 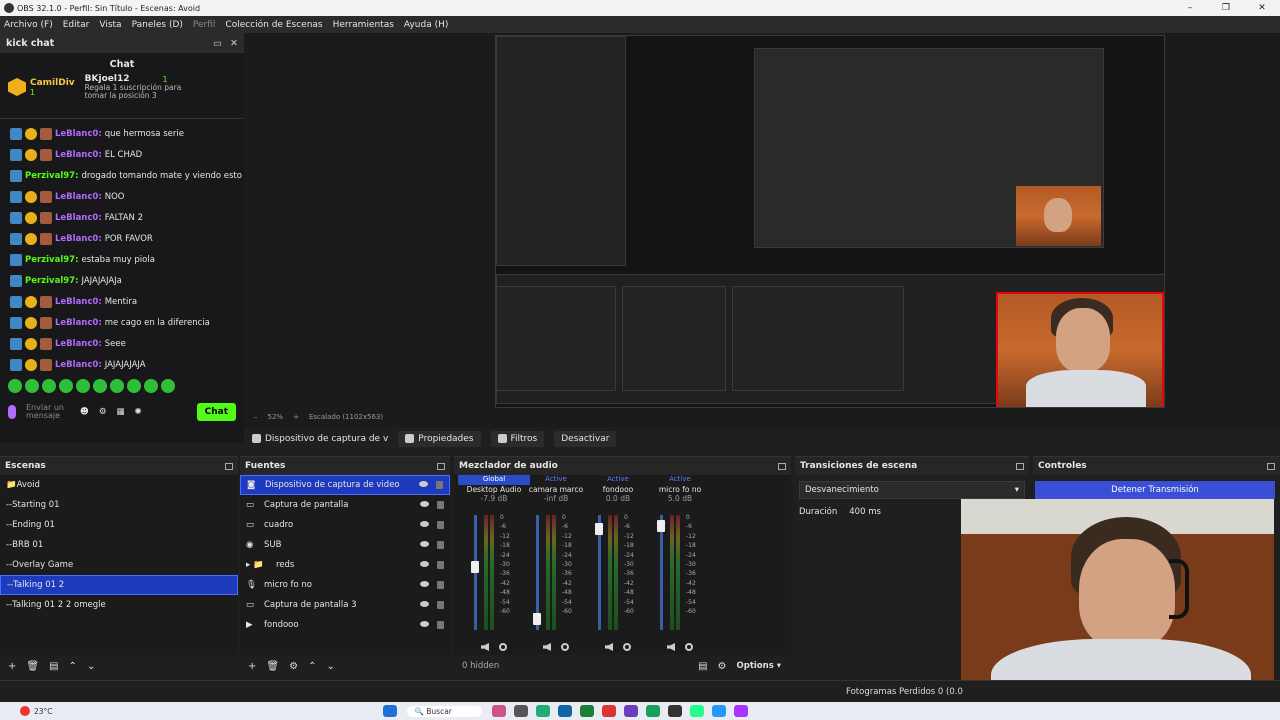 I want to click on chat-input: Enviar un mensaje, so click(x=48, y=412).